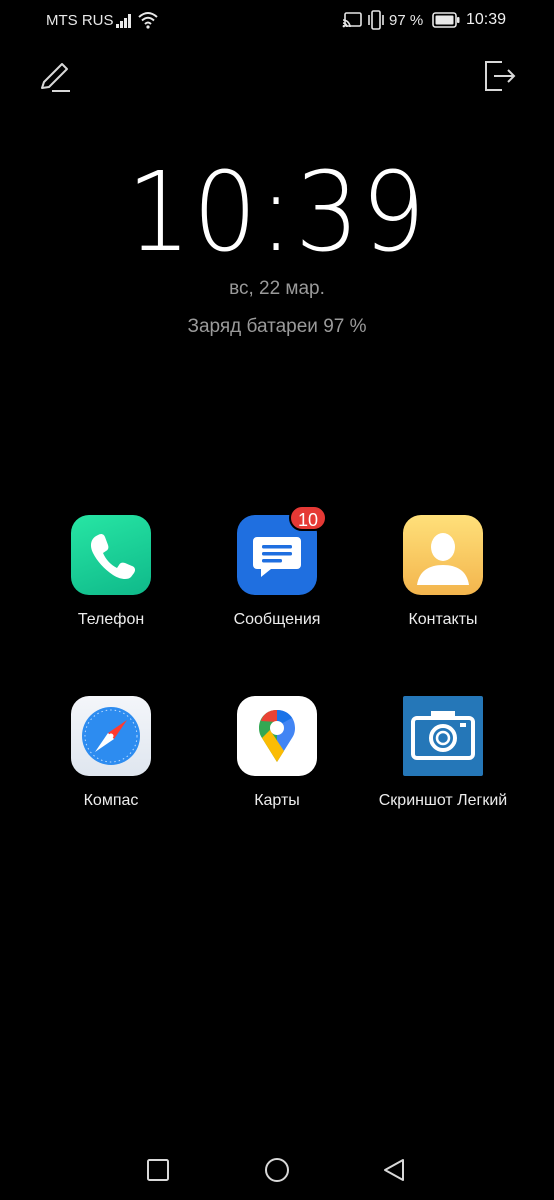 This screenshot has width=554, height=1200. Describe the element at coordinates (282, 550) in the screenshot. I see `messages-icon: 10` at that location.